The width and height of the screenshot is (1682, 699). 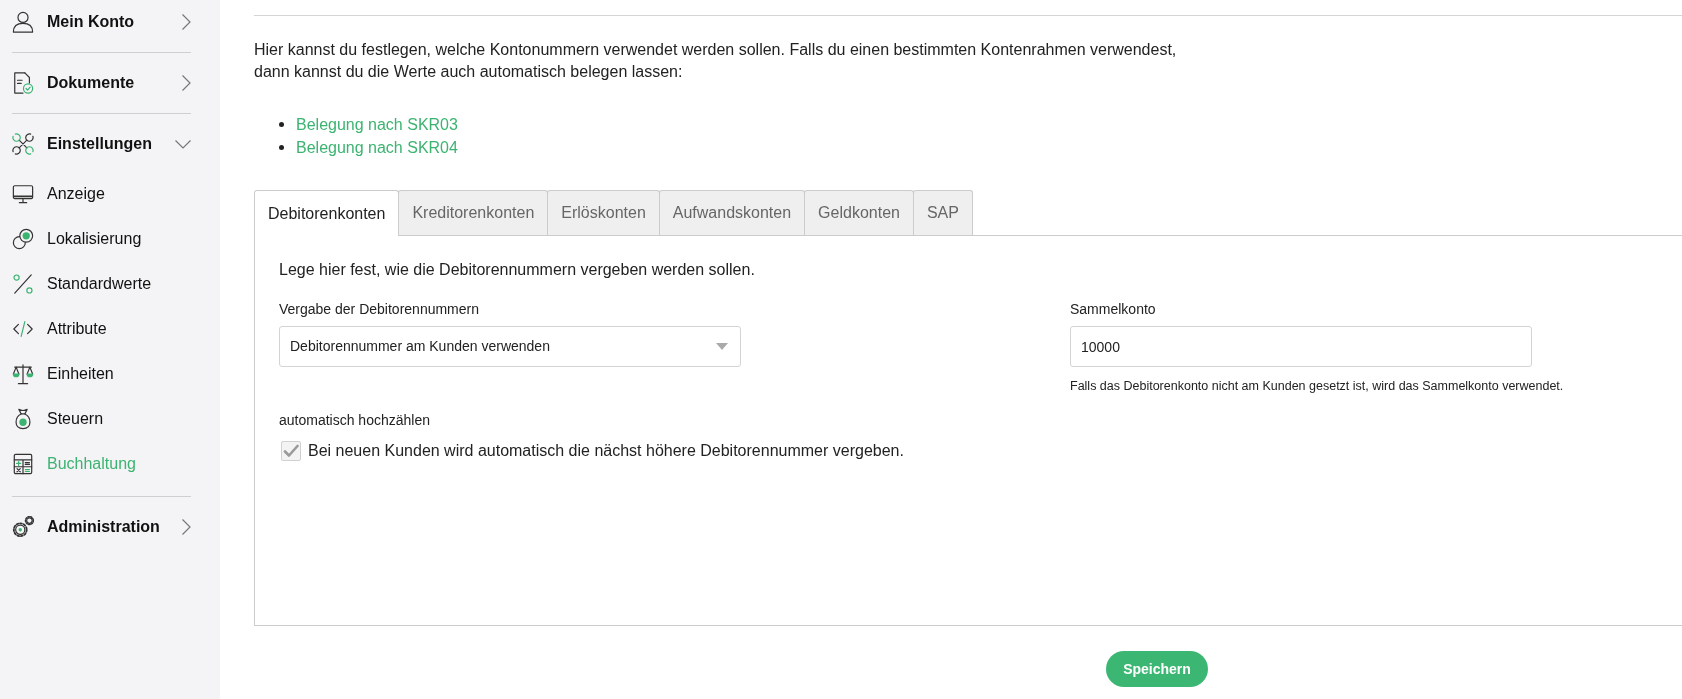 What do you see at coordinates (23, 373) in the screenshot?
I see `scale-icon` at bounding box center [23, 373].